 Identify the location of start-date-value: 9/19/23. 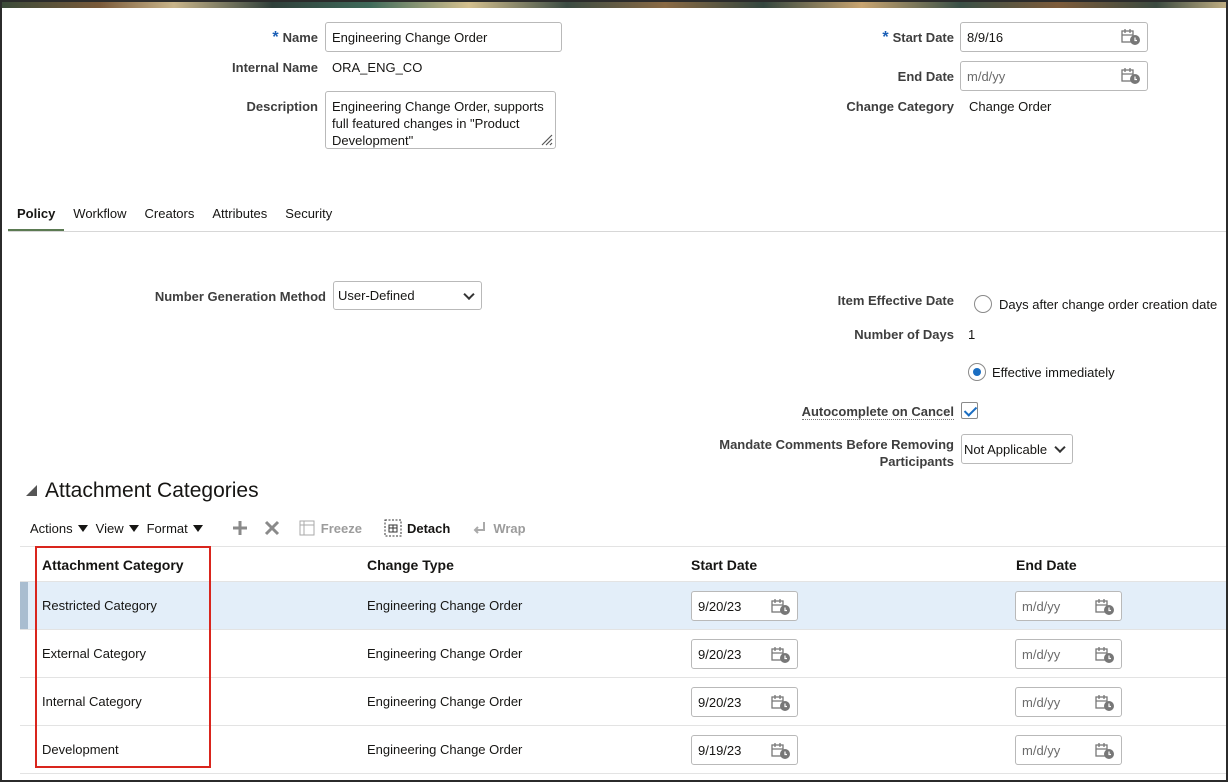
(720, 750).